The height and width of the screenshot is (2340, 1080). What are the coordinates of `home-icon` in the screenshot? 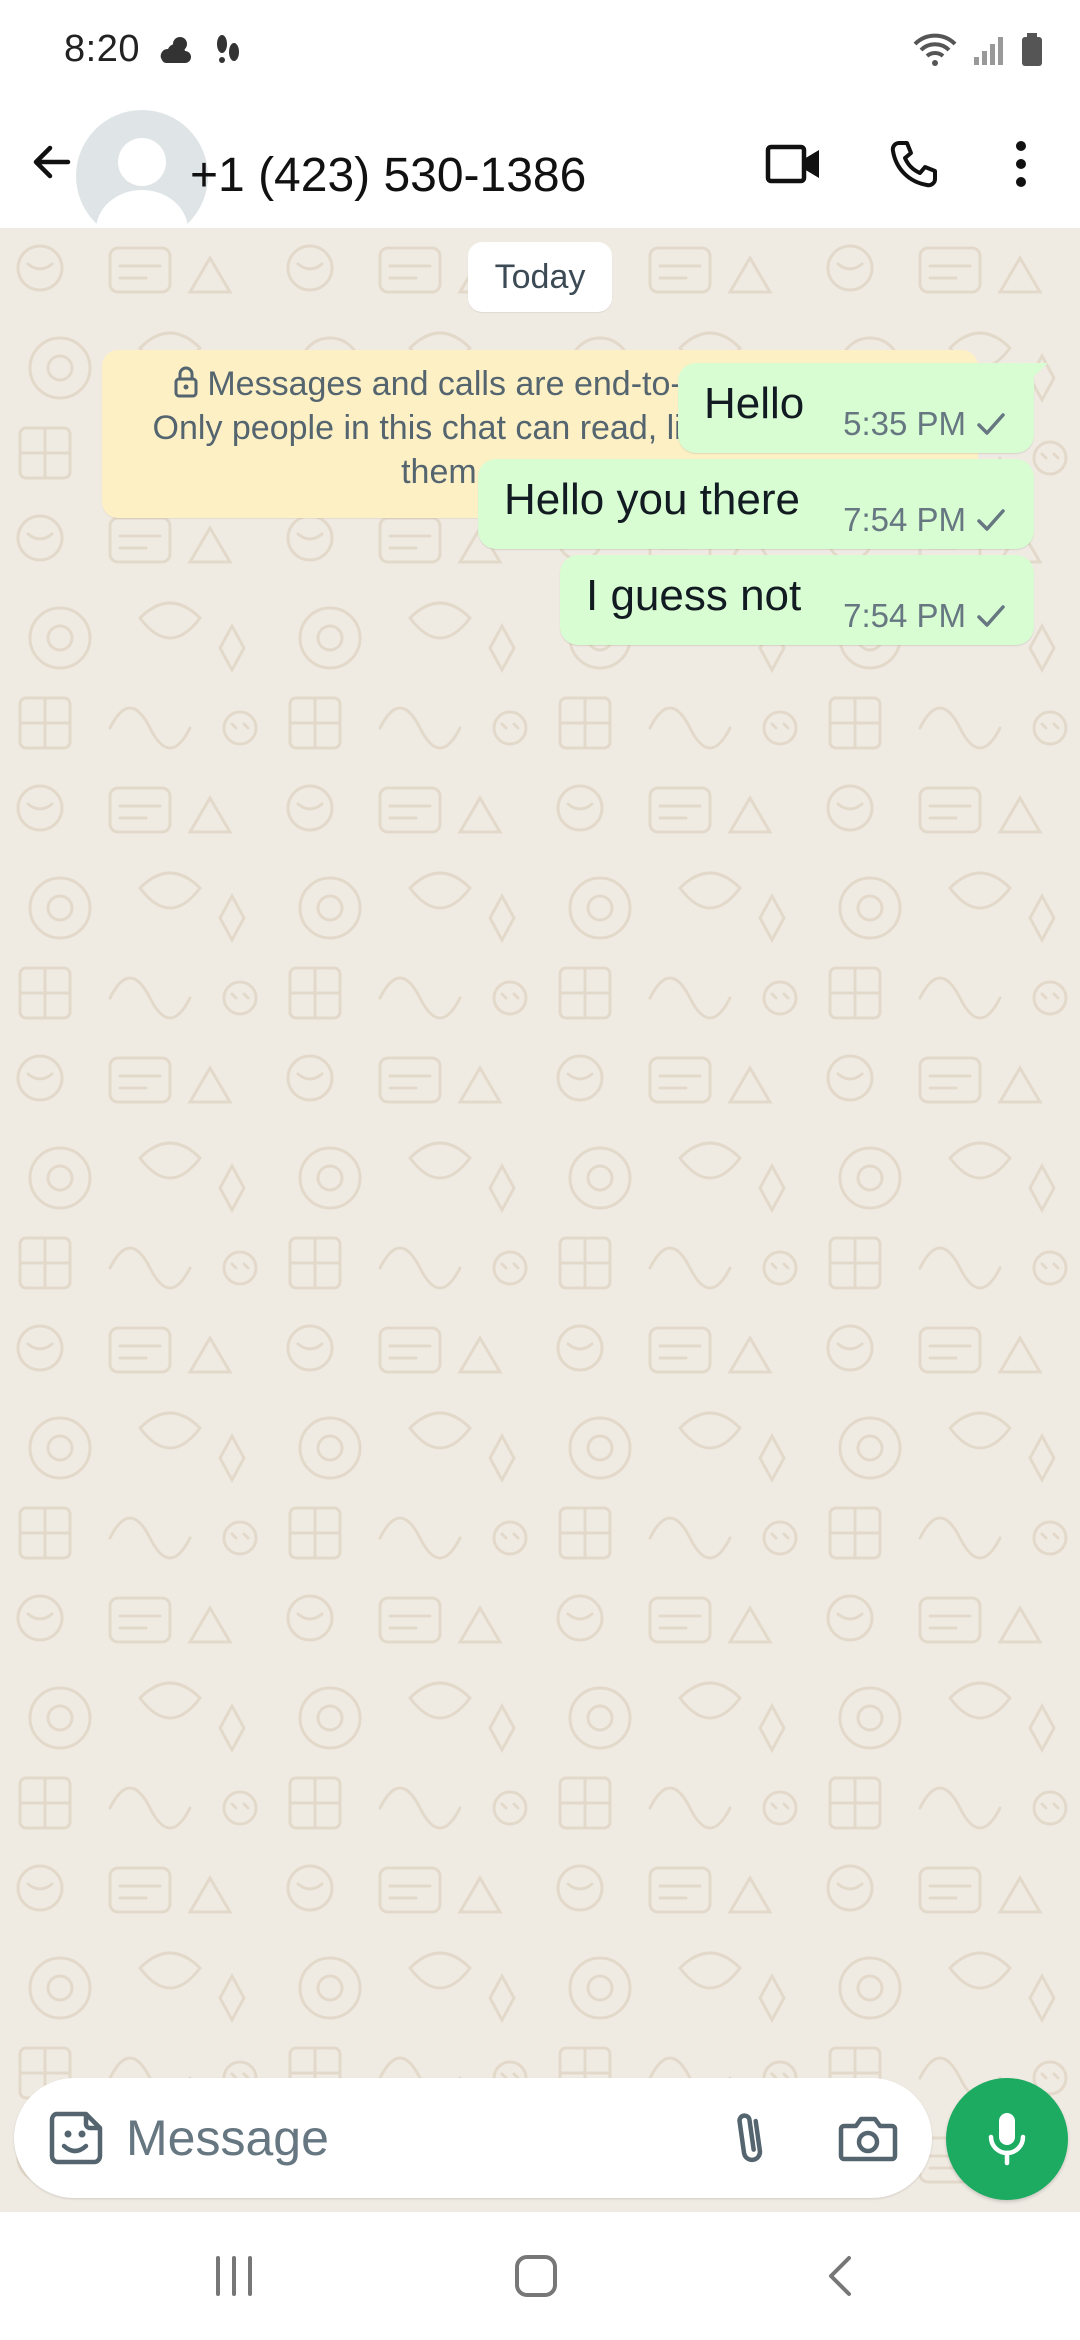 It's located at (536, 2276).